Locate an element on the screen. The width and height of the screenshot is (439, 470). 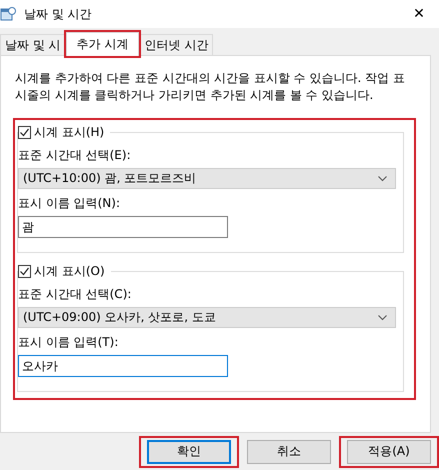
timezone-label: 표준 시간대 선택(C): is located at coordinates (75, 294).